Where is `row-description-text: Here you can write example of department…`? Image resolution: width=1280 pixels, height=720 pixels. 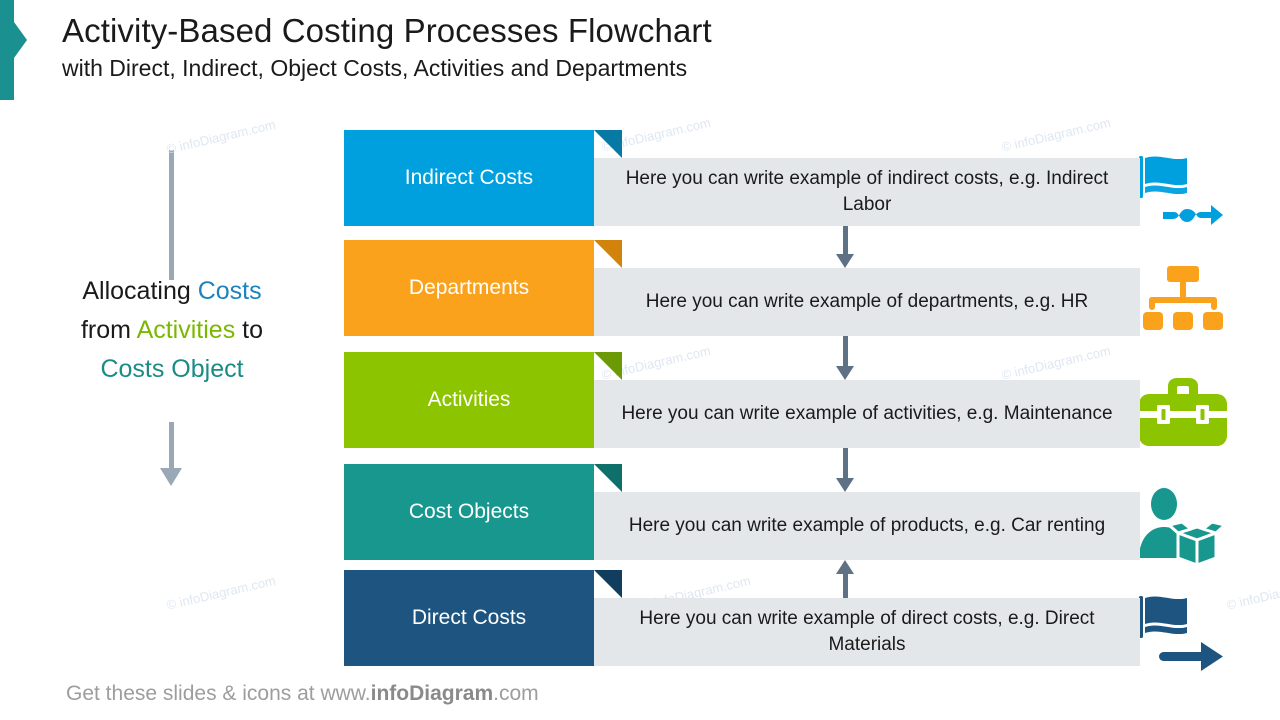
row-description-text: Here you can write example of department… is located at coordinates (867, 302).